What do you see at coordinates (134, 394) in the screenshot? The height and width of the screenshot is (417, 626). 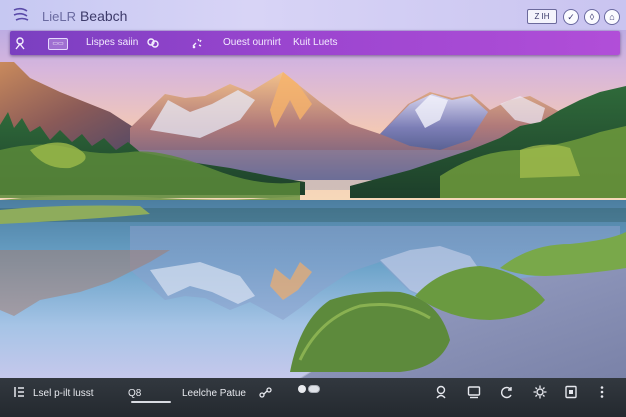 I see `search-icon: Q8` at bounding box center [134, 394].